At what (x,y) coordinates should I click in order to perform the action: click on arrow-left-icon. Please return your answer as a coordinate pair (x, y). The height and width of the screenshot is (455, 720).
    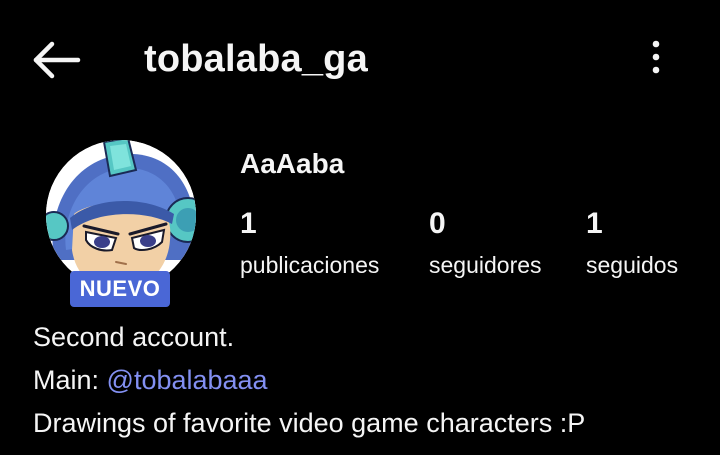
    Looking at the image, I should click on (57, 60).